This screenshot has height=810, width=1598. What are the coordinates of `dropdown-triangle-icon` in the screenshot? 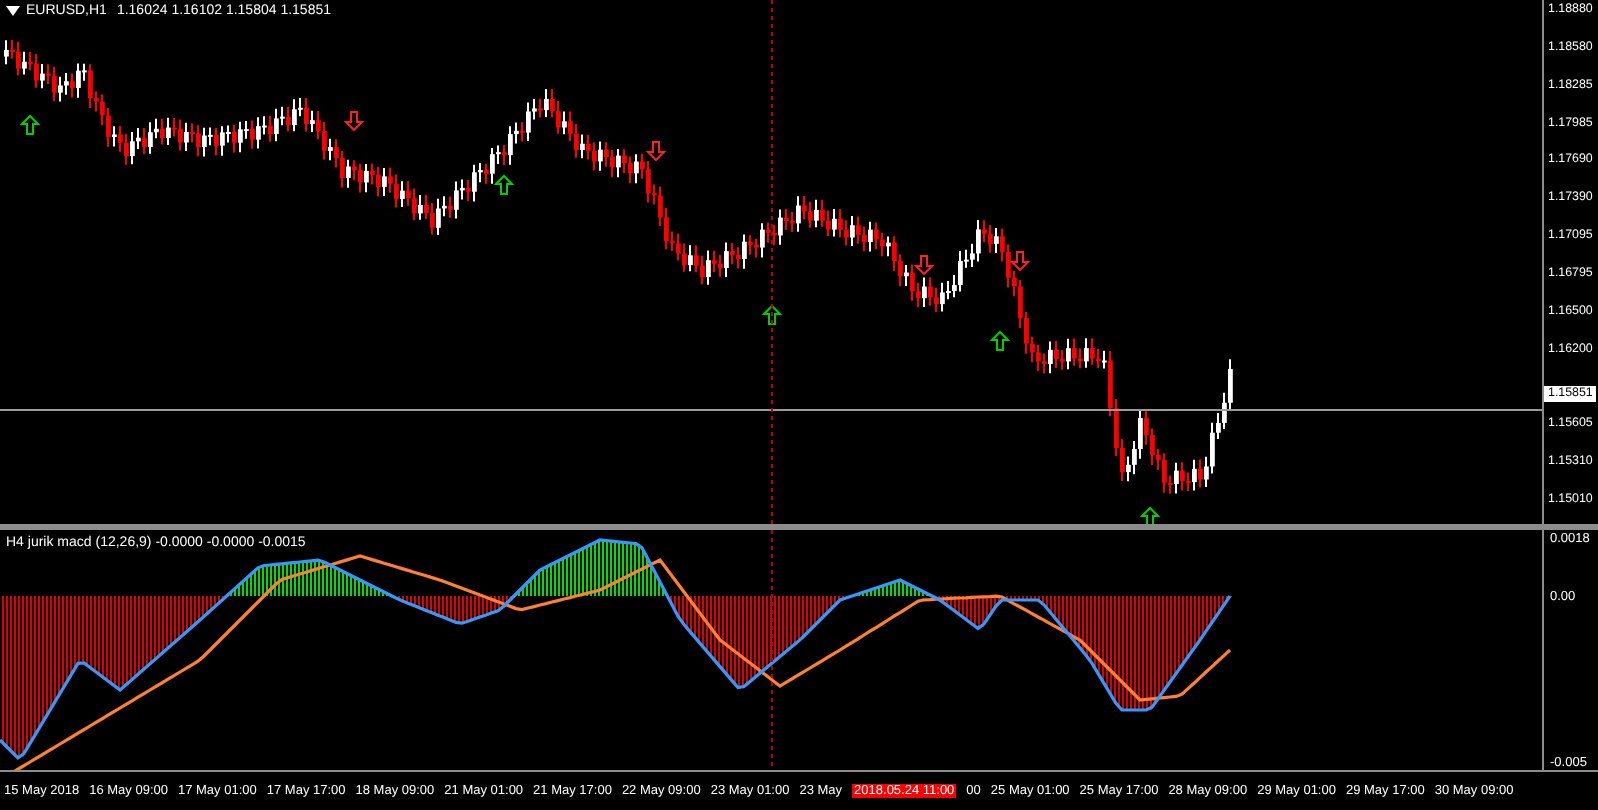 It's located at (13, 11).